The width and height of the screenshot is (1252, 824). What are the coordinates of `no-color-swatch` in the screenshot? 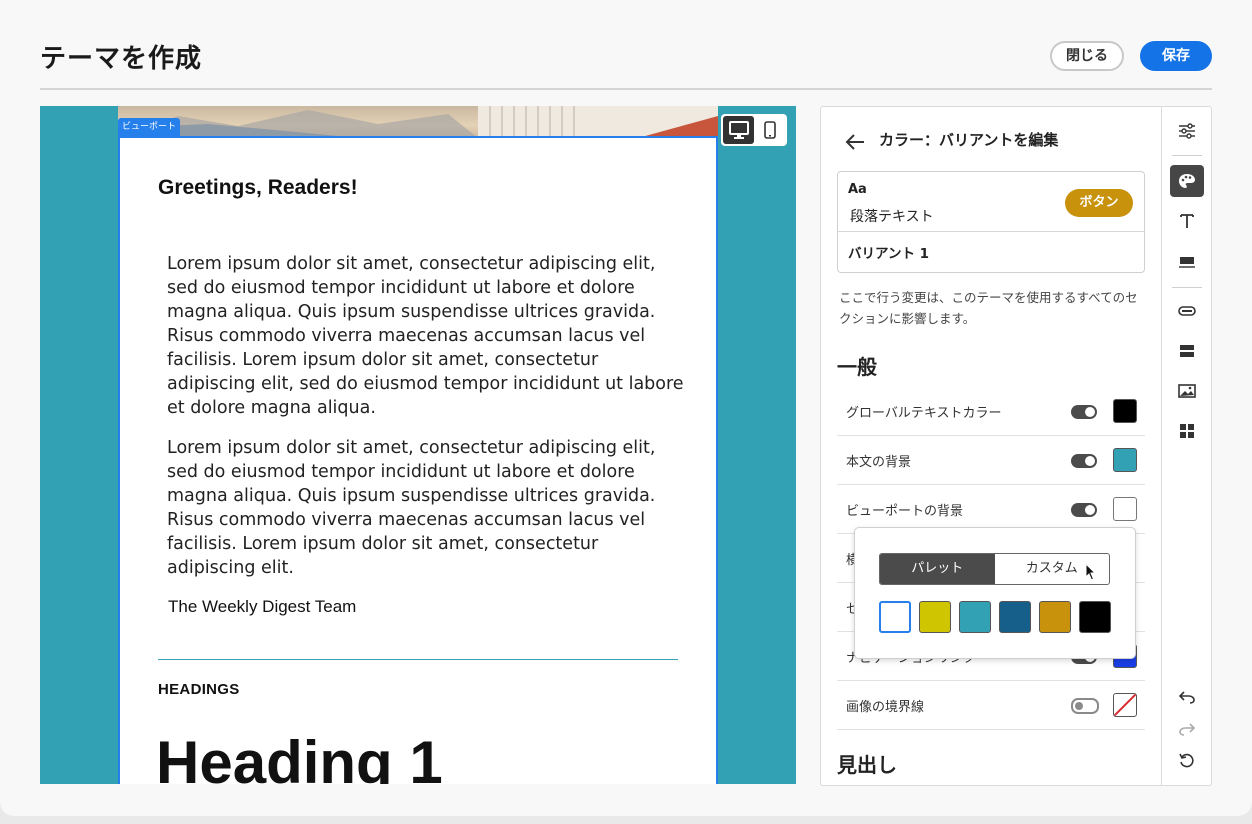 It's located at (1125, 705).